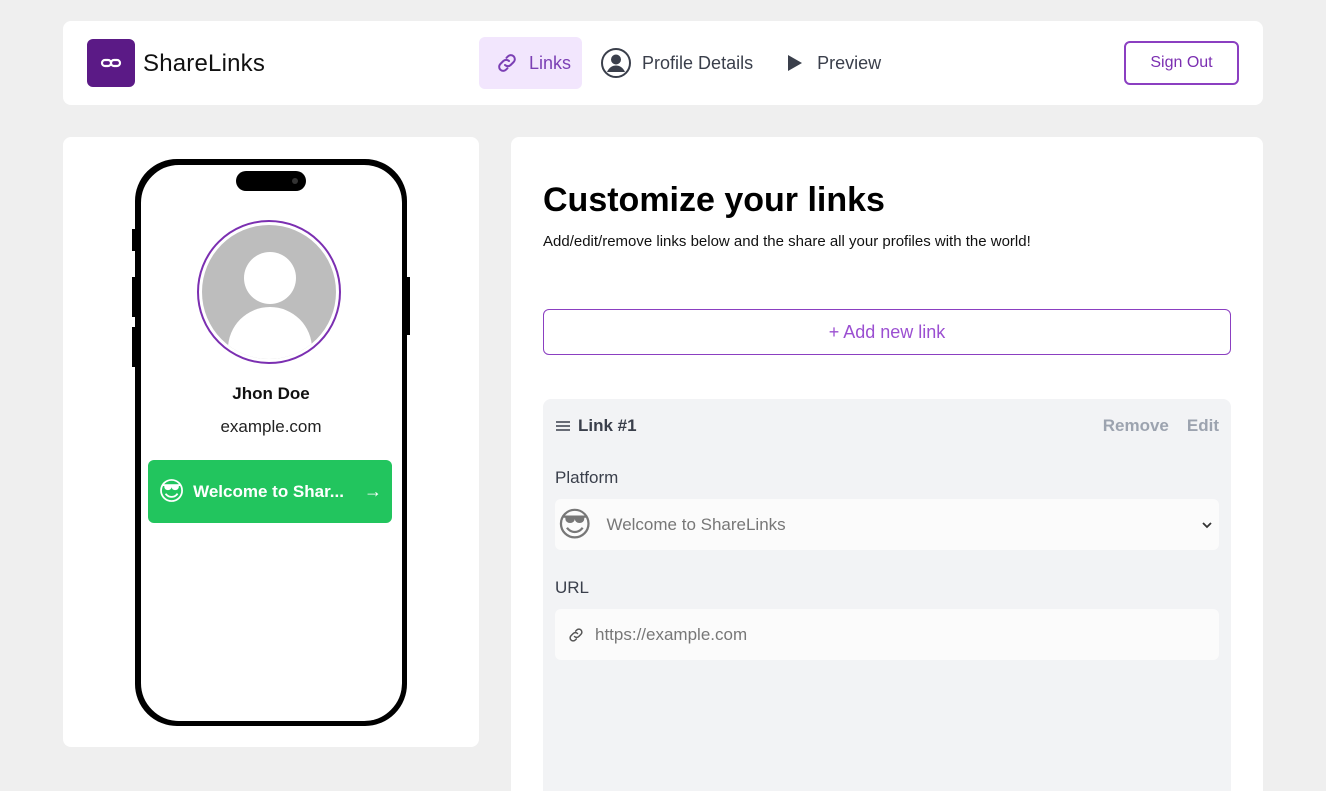  Describe the element at coordinates (1203, 426) in the screenshot. I see `edit-link-button: Edit` at that location.